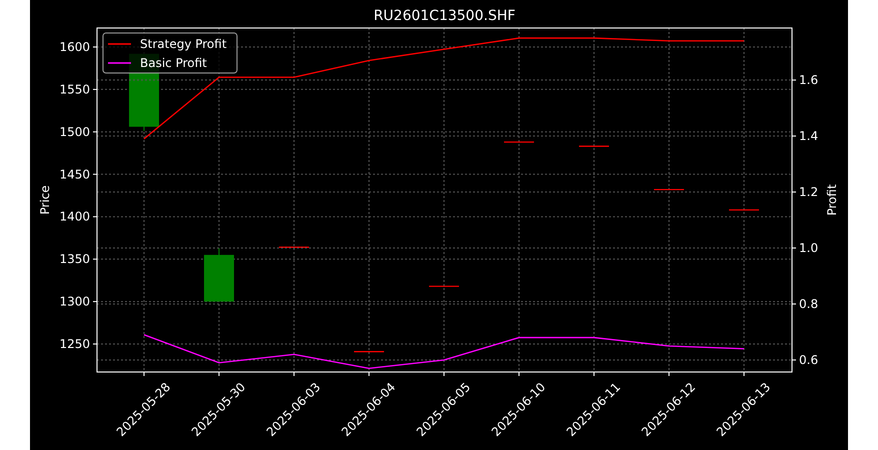 Image resolution: width=878 pixels, height=450 pixels. Describe the element at coordinates (174, 63) in the screenshot. I see `legend-label: Basic Profit` at that location.